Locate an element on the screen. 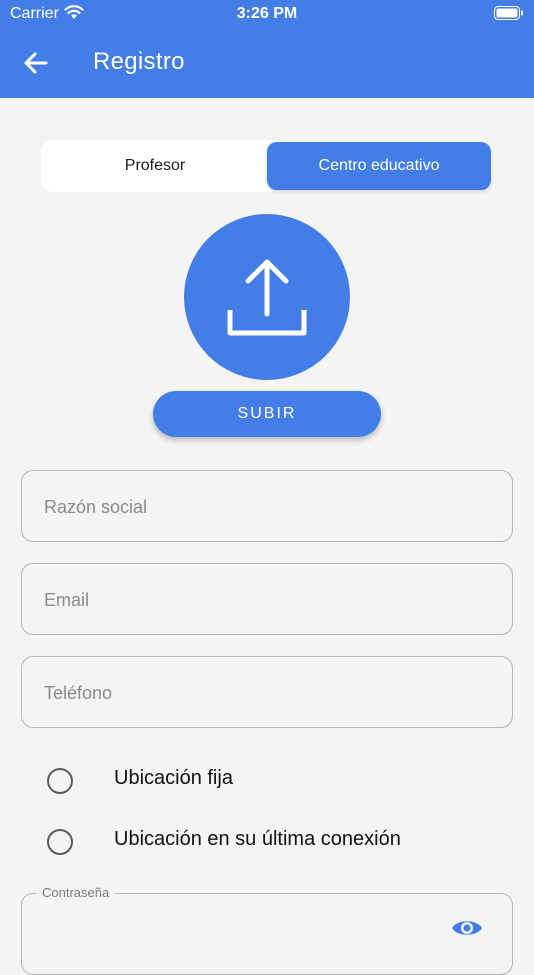  user-type-segmented-control: Profesor Centro educativo is located at coordinates (267, 166).